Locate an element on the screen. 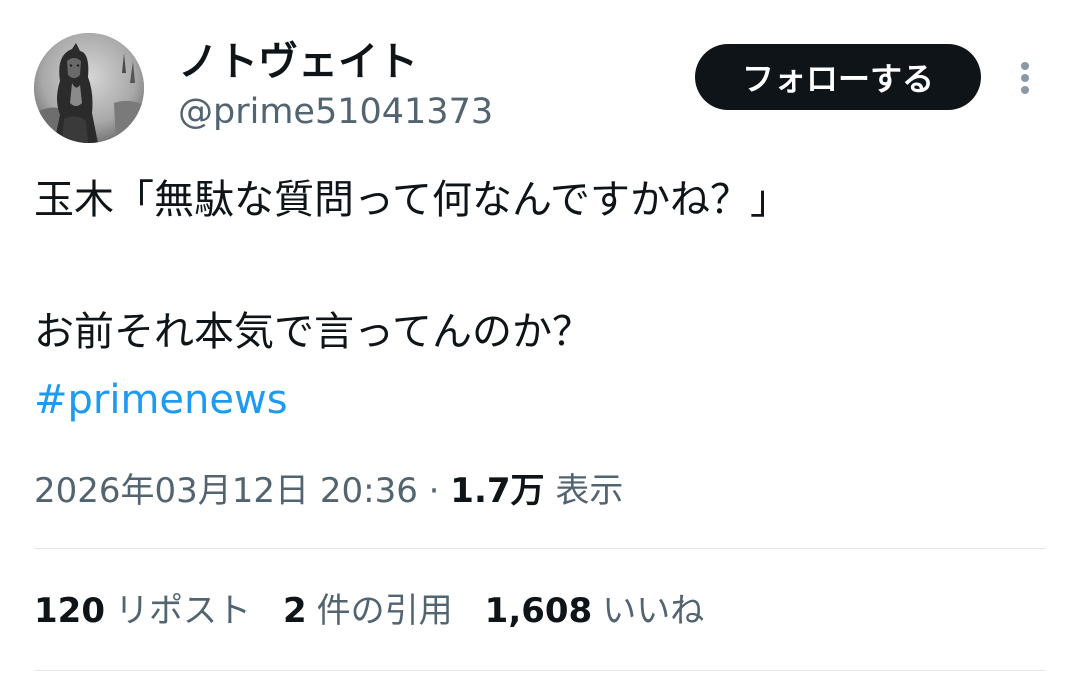  engagement-stats: 120 リポスト 2 件の引用 1,608 いいね is located at coordinates (369, 611).